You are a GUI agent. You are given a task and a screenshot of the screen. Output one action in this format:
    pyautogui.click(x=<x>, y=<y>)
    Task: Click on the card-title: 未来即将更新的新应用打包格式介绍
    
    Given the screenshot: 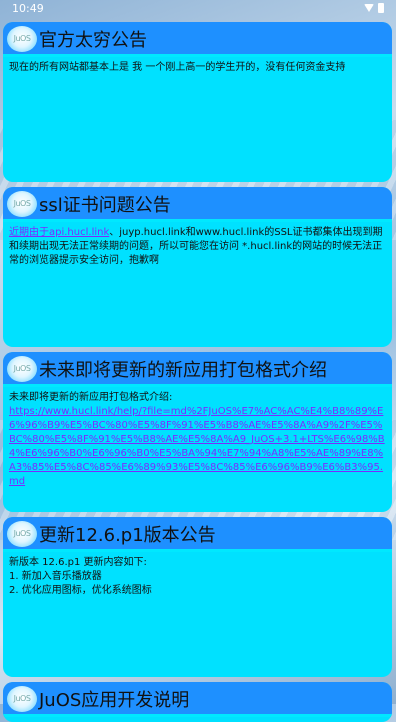 What is the action you would take?
    pyautogui.click(x=183, y=370)
    